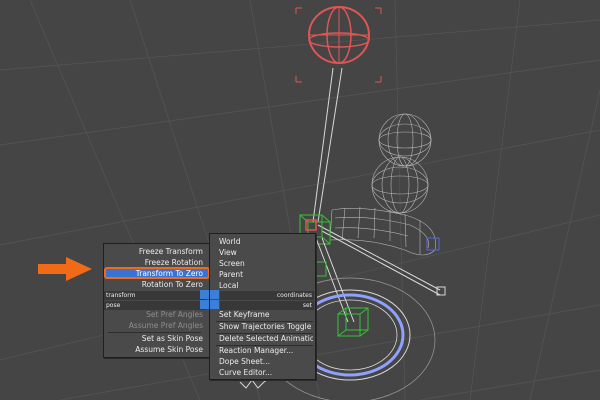  Describe the element at coordinates (154, 274) in the screenshot. I see `menu-item-transform-to-zero: Transform To Zero` at that location.